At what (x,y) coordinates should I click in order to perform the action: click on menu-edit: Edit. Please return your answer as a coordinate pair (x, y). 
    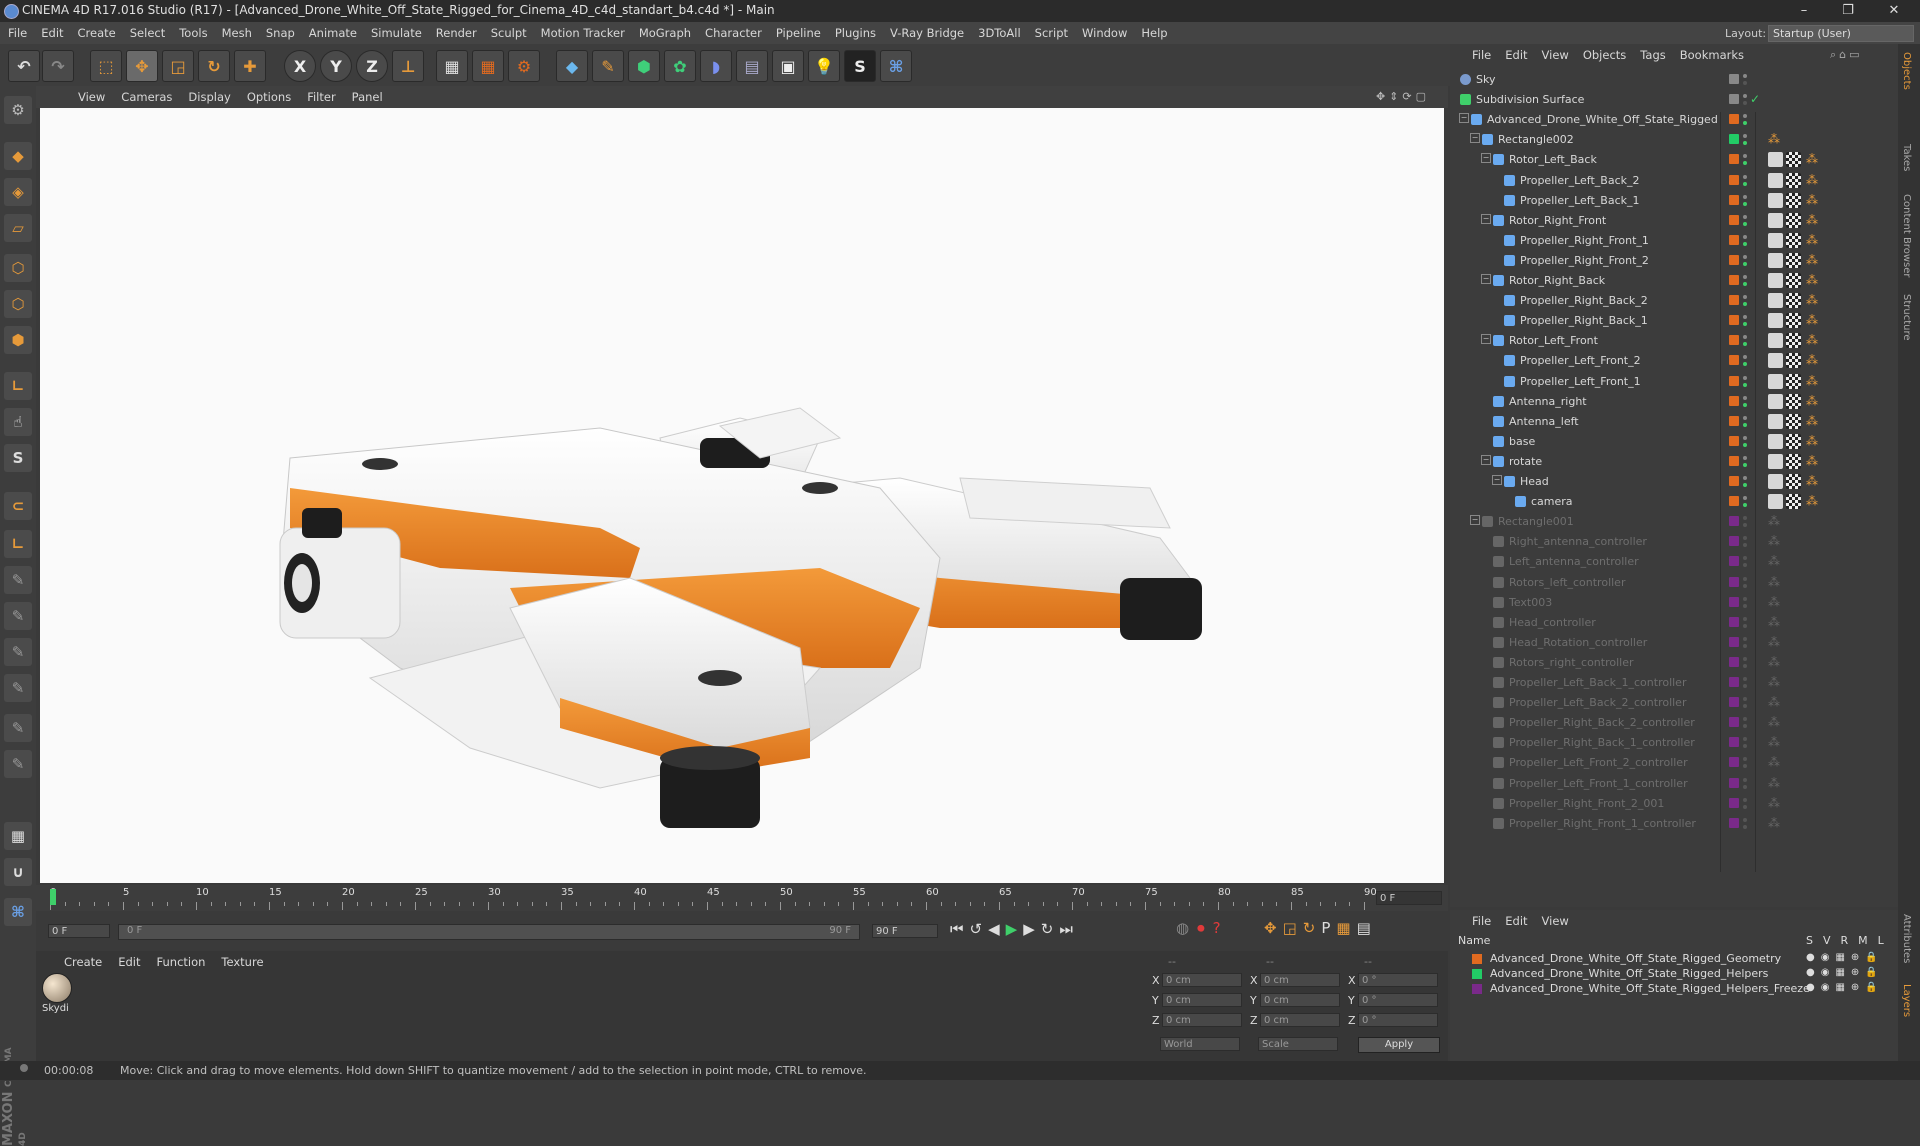
    Looking at the image, I should click on (52, 33).